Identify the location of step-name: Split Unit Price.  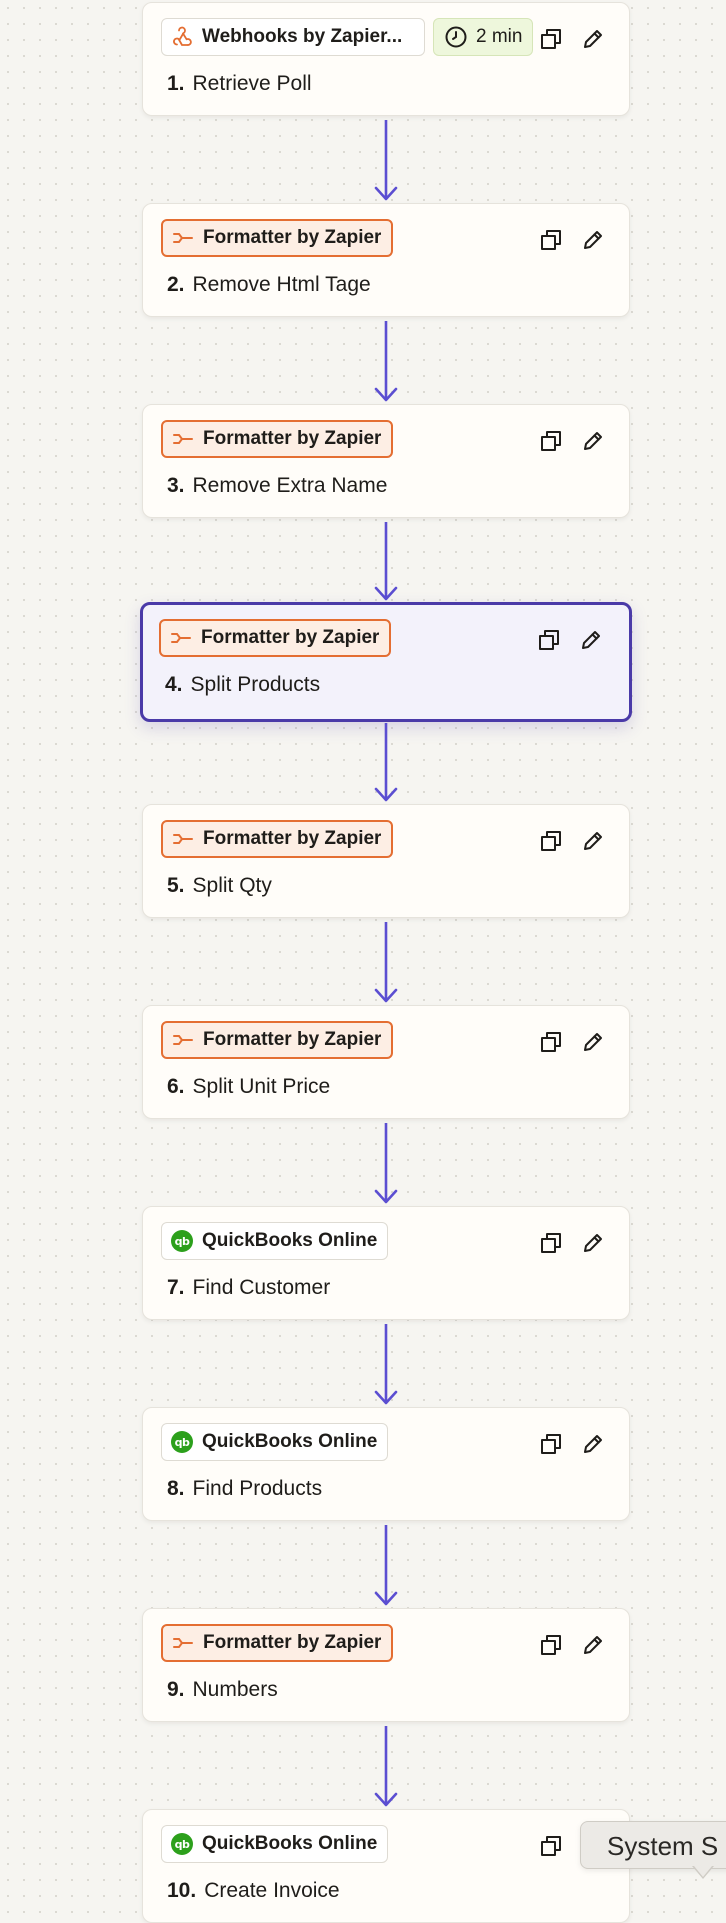
(261, 1086).